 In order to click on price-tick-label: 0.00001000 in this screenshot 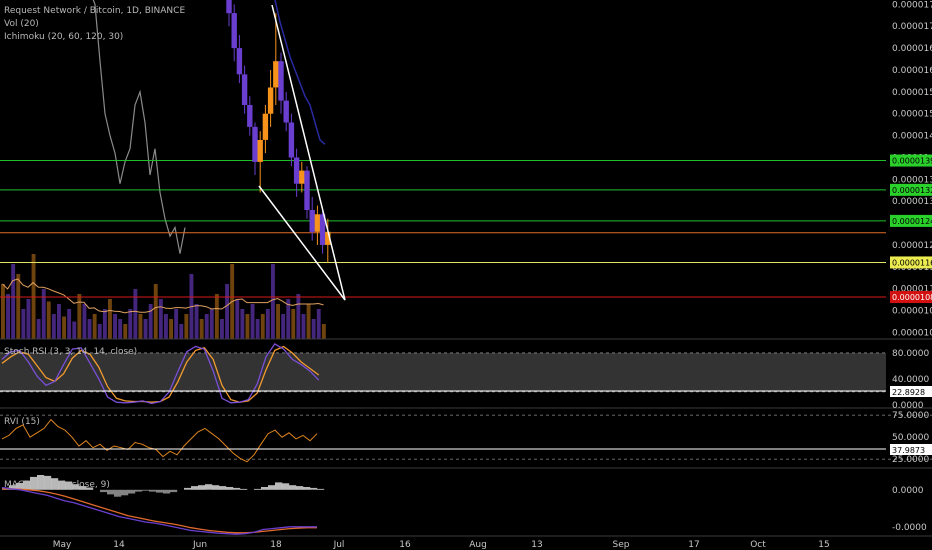, I will do `click(912, 333)`.